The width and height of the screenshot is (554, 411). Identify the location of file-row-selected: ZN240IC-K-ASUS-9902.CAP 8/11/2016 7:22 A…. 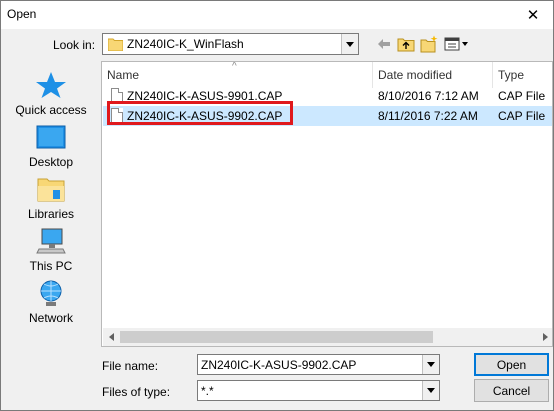
(327, 116).